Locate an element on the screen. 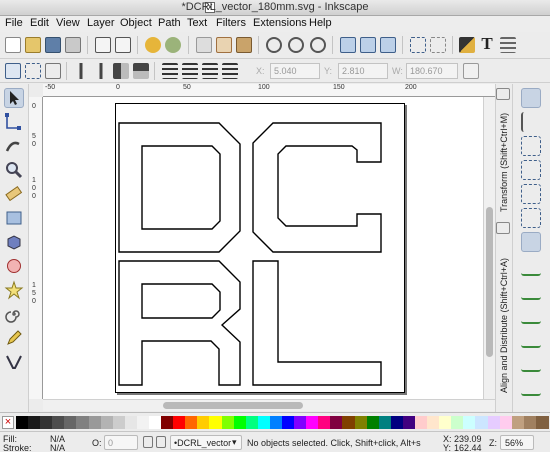  export-icon is located at coordinates (123, 45).